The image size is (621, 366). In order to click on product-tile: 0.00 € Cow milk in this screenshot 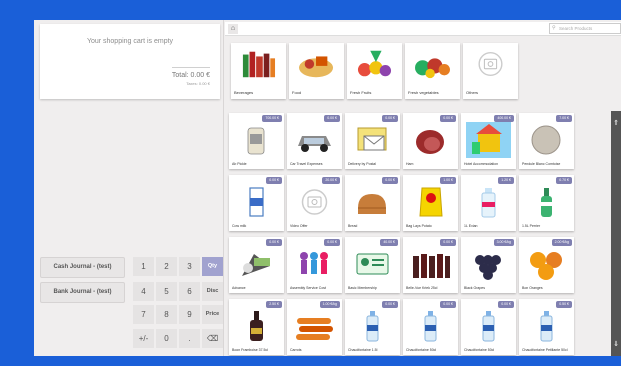, I will do `click(256, 203)`.